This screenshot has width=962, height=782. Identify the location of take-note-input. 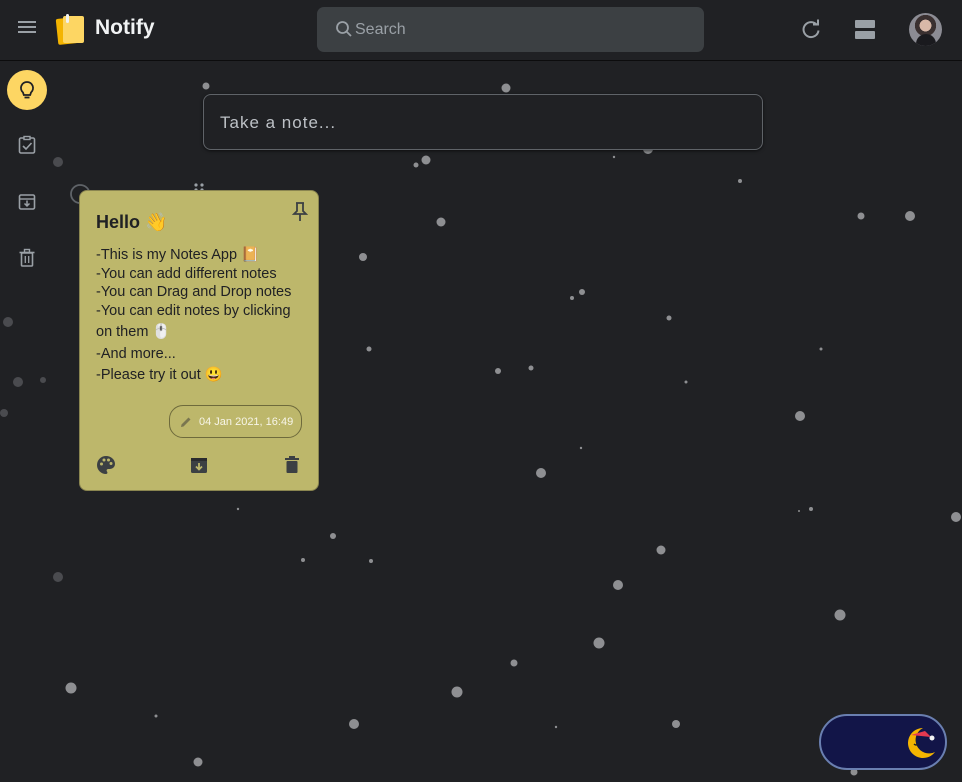
(480, 123).